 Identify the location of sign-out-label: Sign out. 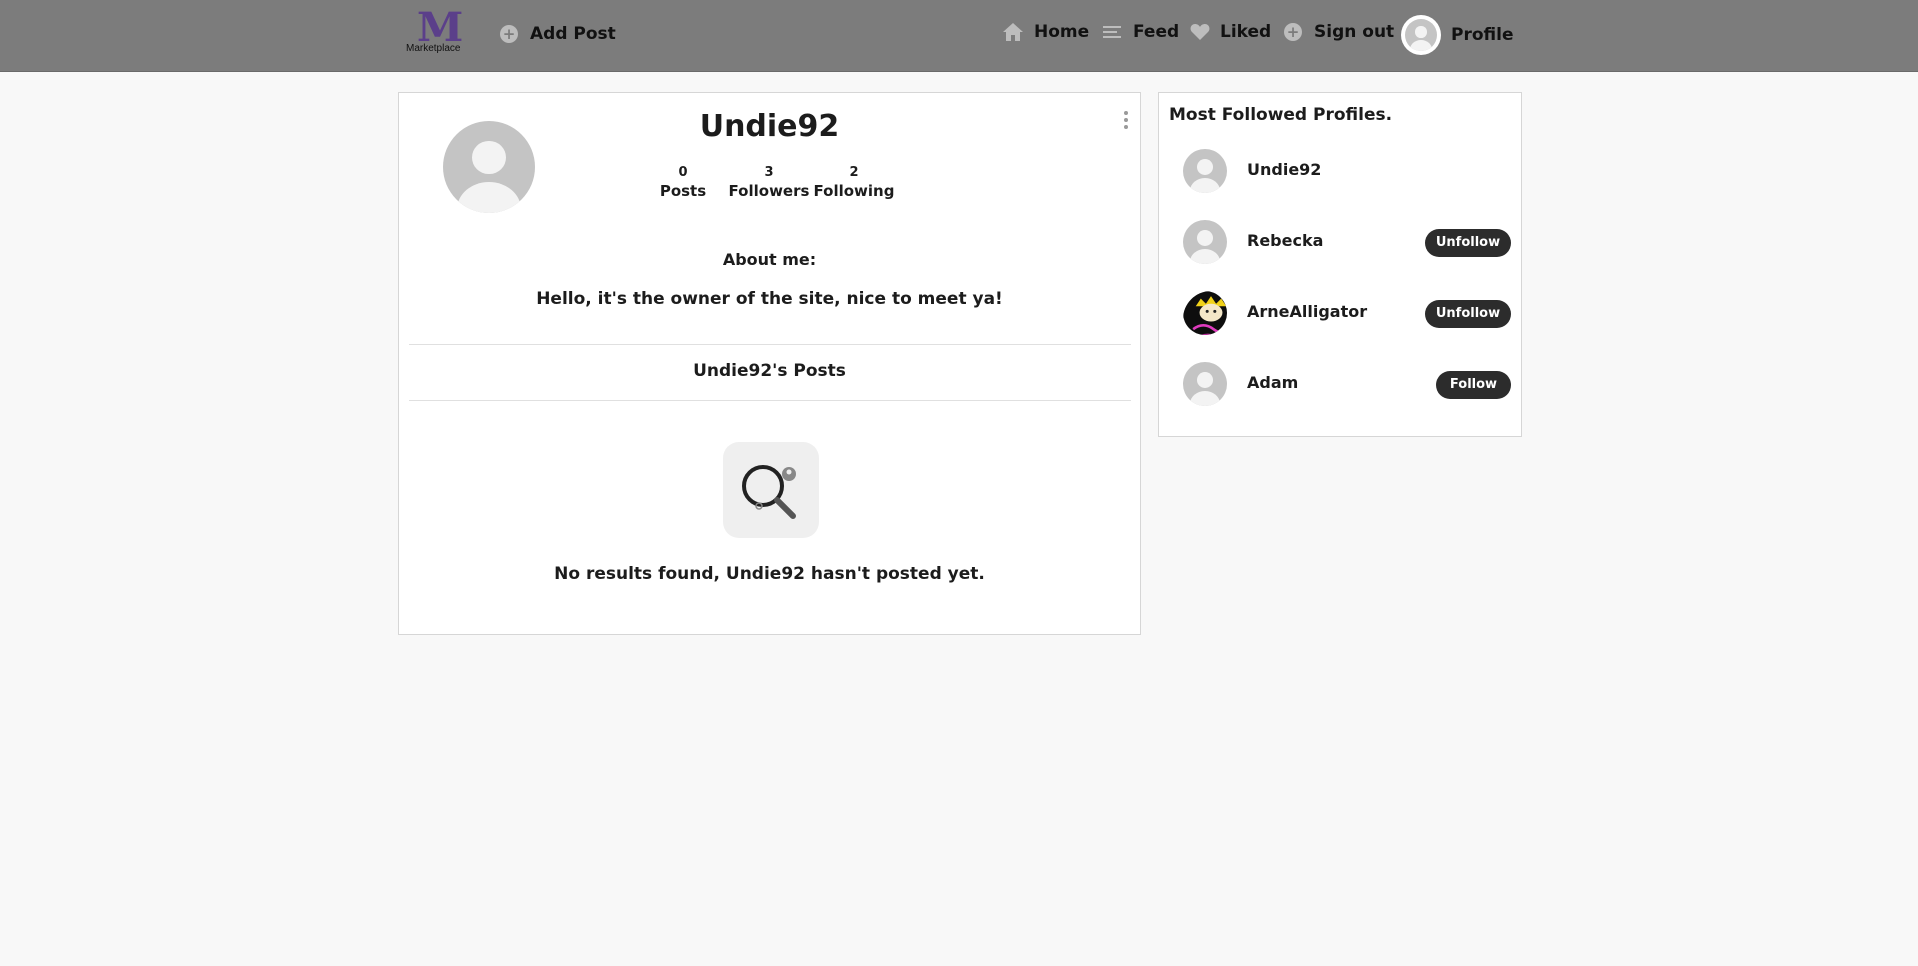
(1354, 32).